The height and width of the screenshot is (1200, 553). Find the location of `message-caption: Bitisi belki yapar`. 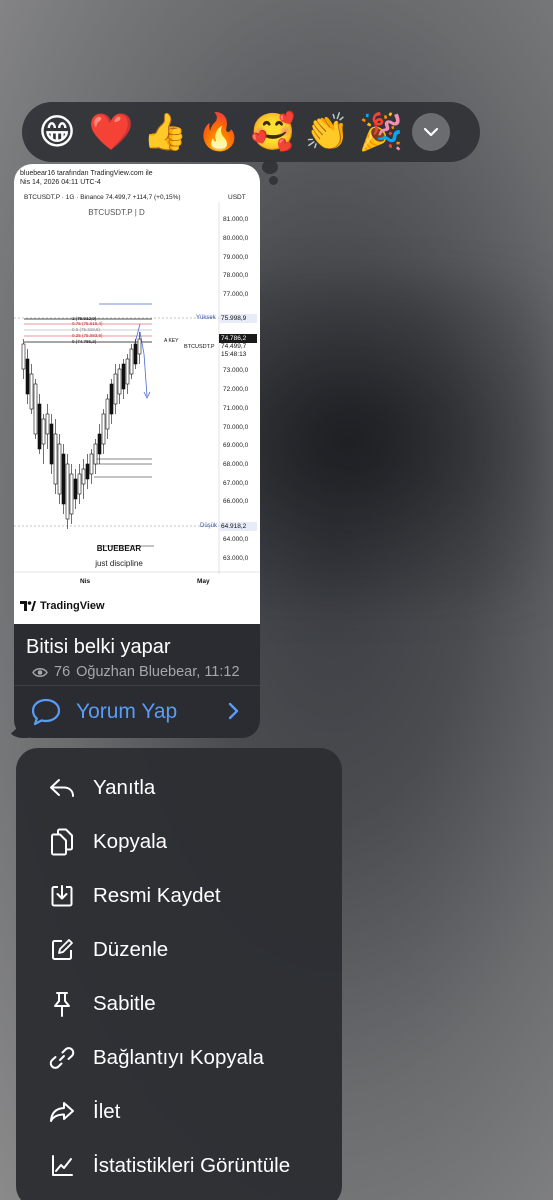

message-caption: Bitisi belki yapar is located at coordinates (98, 647).